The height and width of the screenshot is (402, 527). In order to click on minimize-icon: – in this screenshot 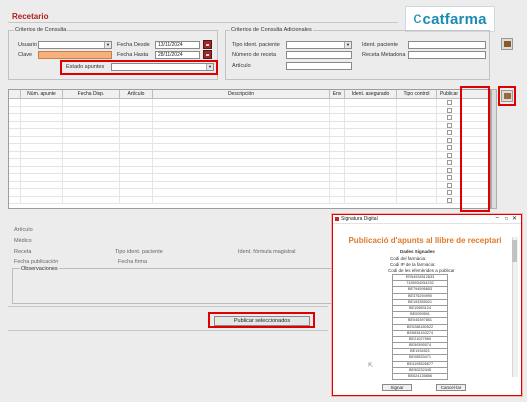, I will do `click(497, 218)`.